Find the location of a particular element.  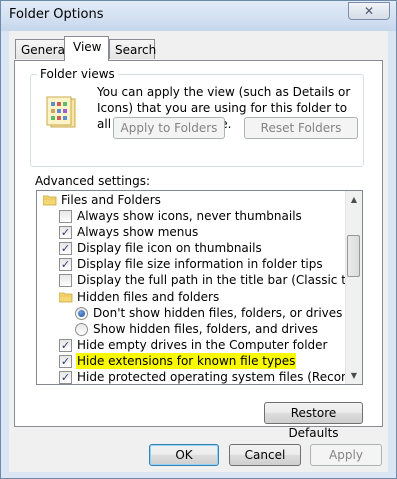

title-bar: Folder Options ✕ is located at coordinates (198, 16).